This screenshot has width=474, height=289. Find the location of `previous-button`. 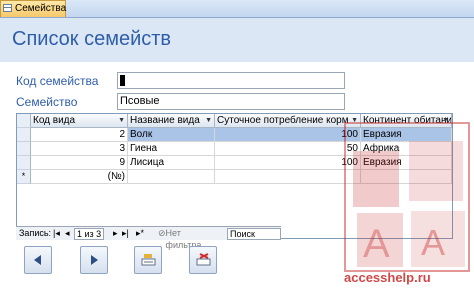

previous-button is located at coordinates (38, 260).